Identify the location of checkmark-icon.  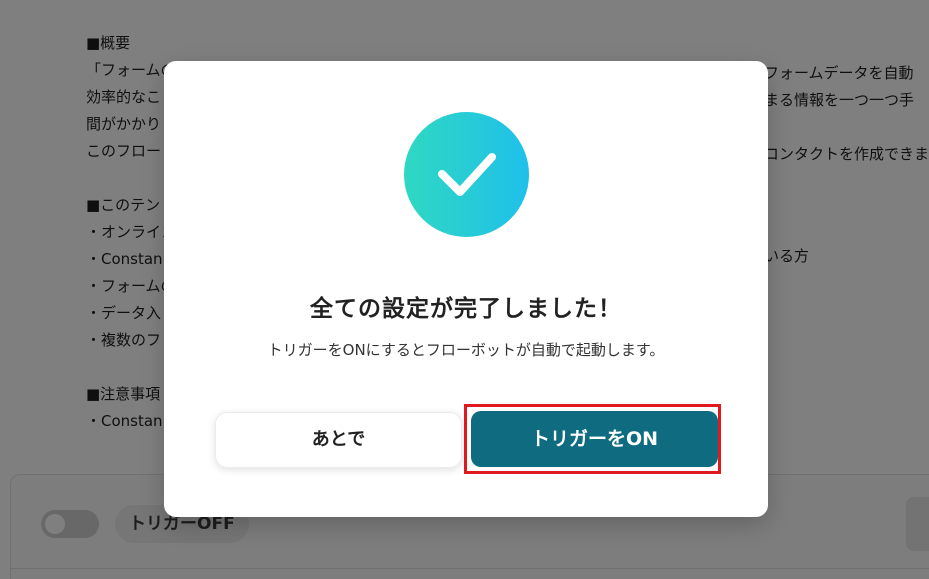
(467, 174).